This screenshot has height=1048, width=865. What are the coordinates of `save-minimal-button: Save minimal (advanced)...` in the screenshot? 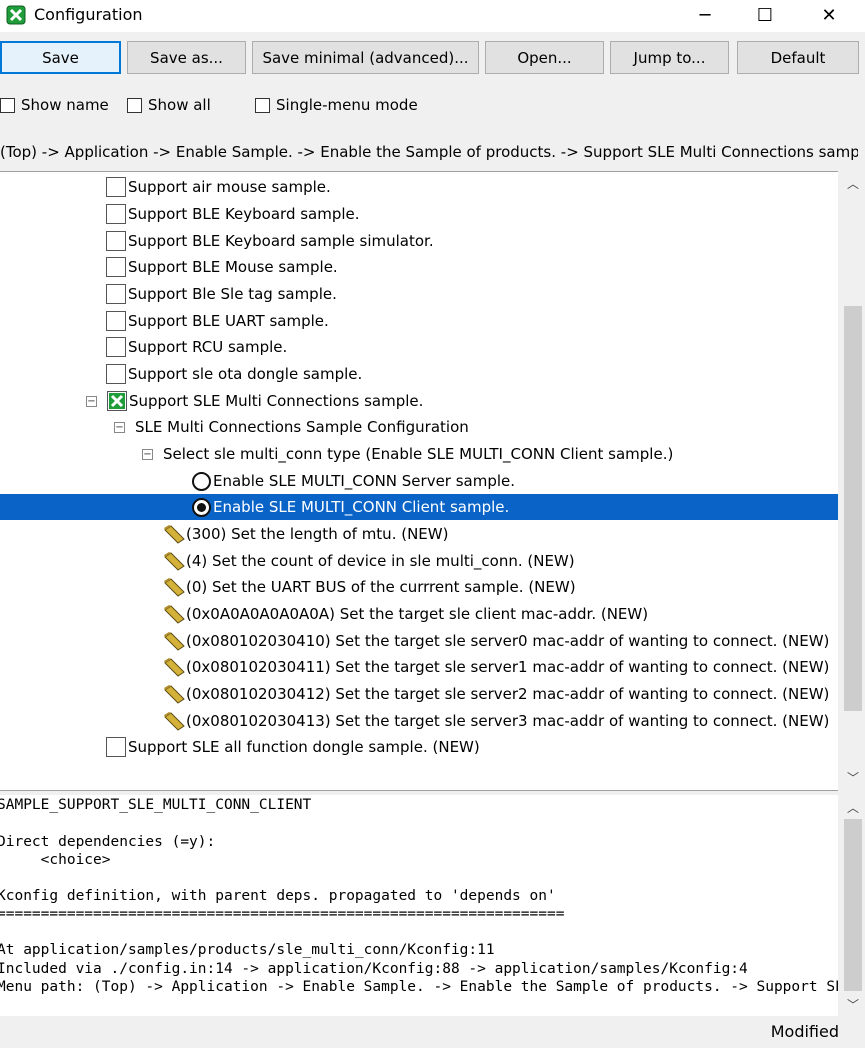 It's located at (365, 57).